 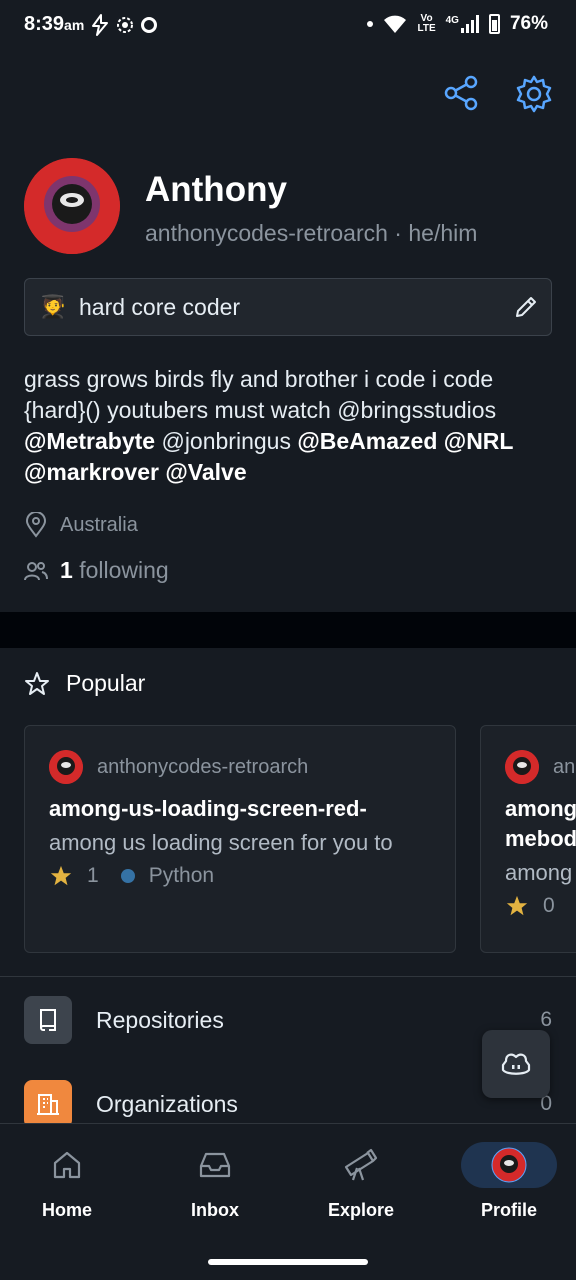 I want to click on repo-owner: an, so click(x=540, y=767).